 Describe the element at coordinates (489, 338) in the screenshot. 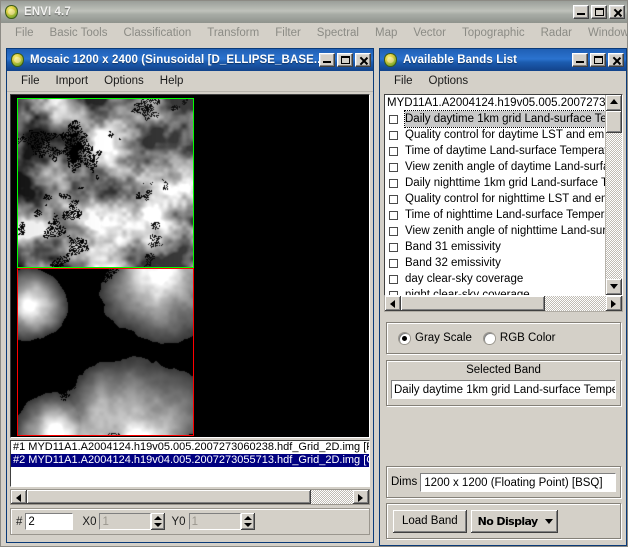

I see `radio-rgb-color-icon` at that location.